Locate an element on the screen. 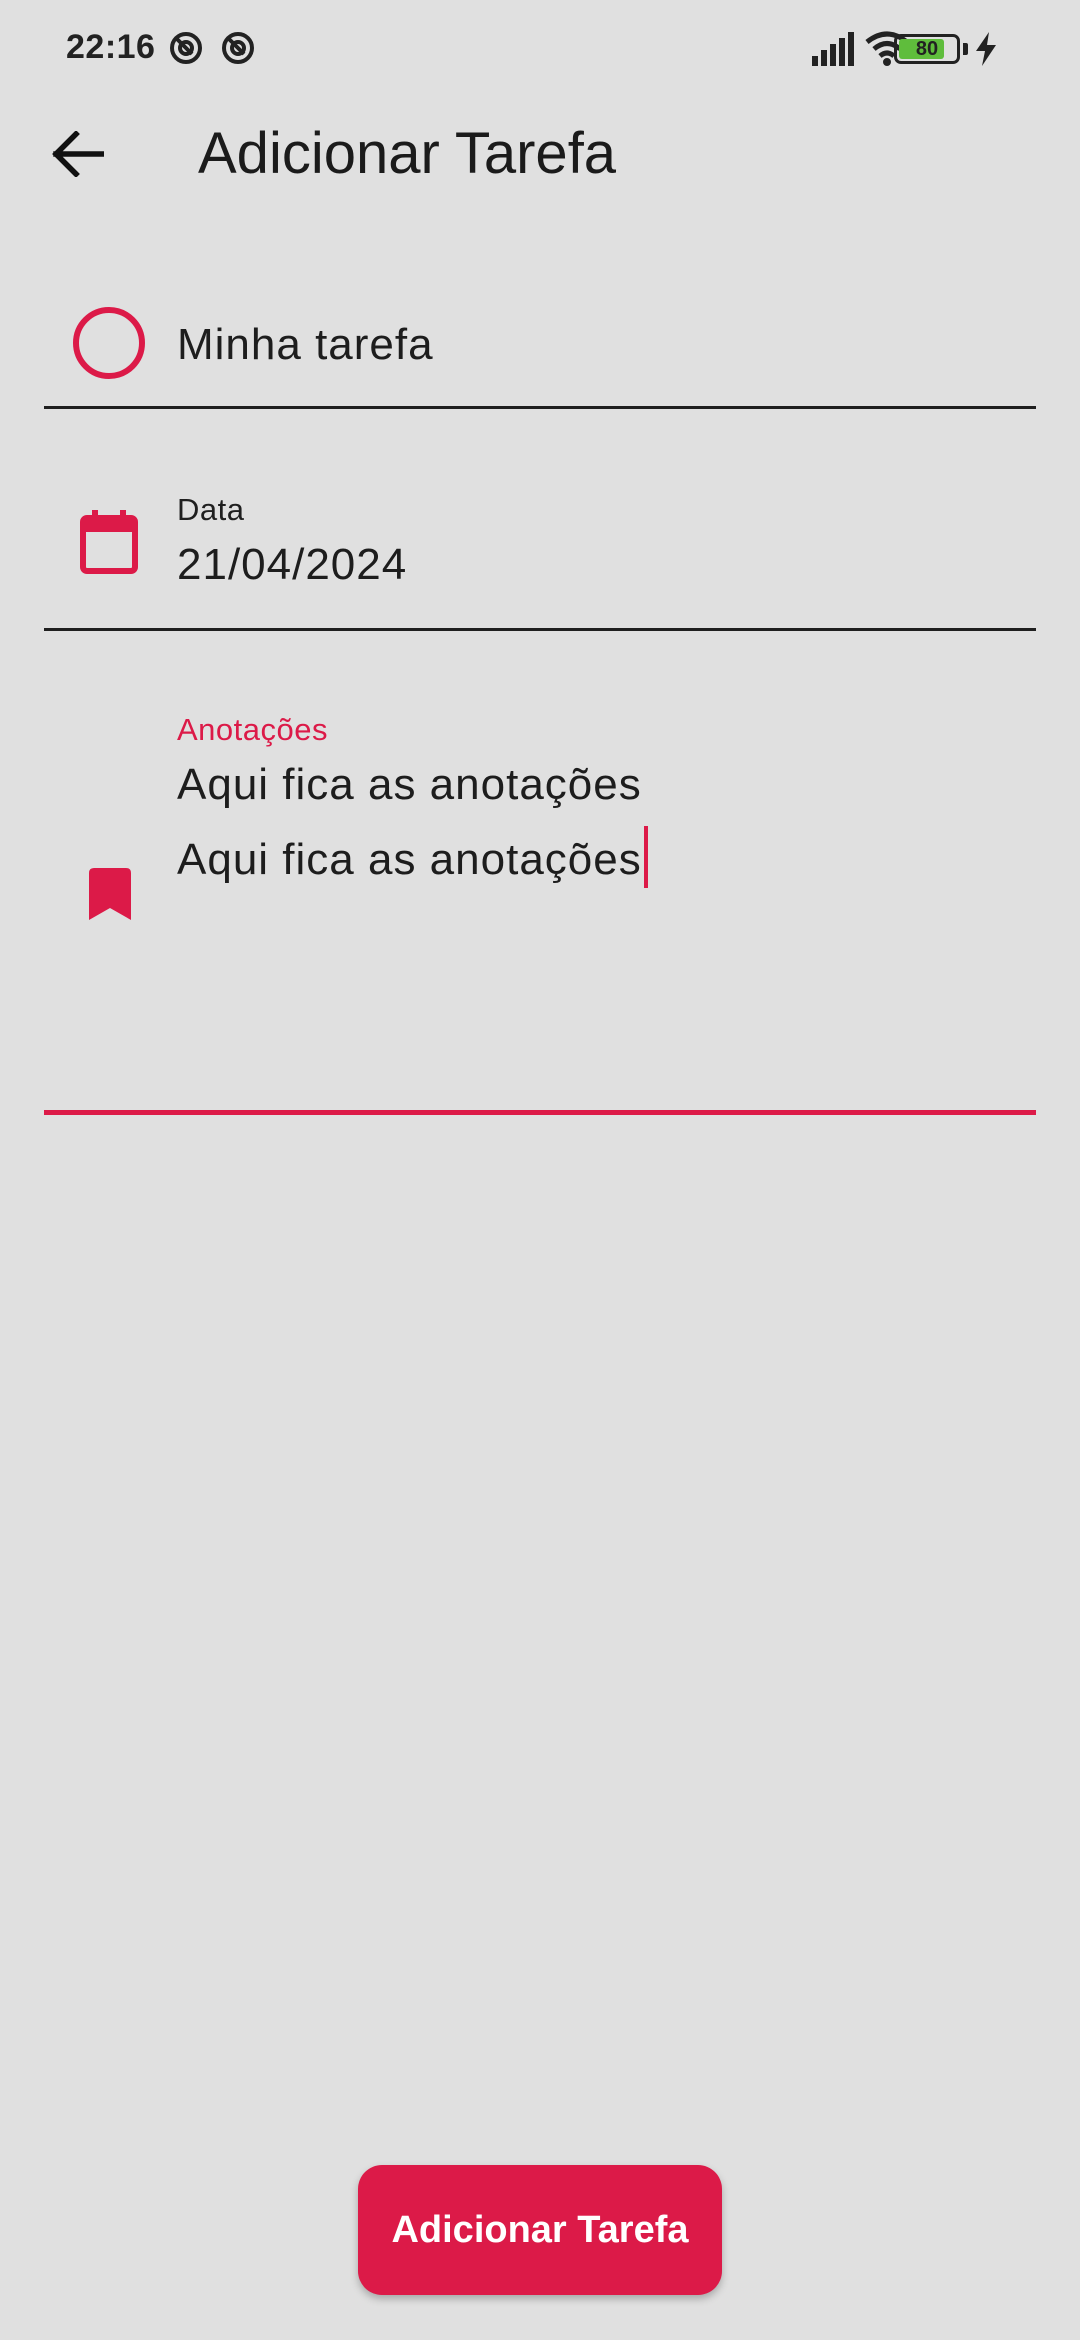  notes-line-2: Aqui fica as anotações is located at coordinates (412, 857).